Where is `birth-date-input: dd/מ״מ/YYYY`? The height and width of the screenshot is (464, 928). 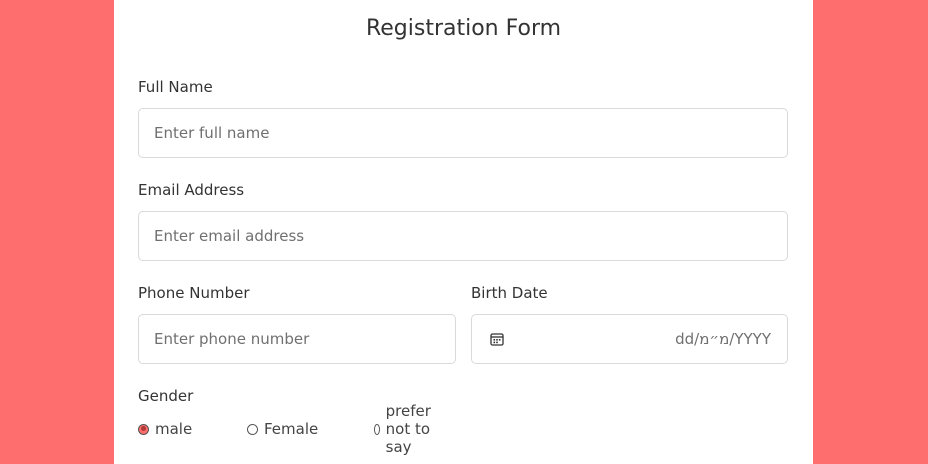 birth-date-input: dd/מ״מ/YYYY is located at coordinates (629, 339).